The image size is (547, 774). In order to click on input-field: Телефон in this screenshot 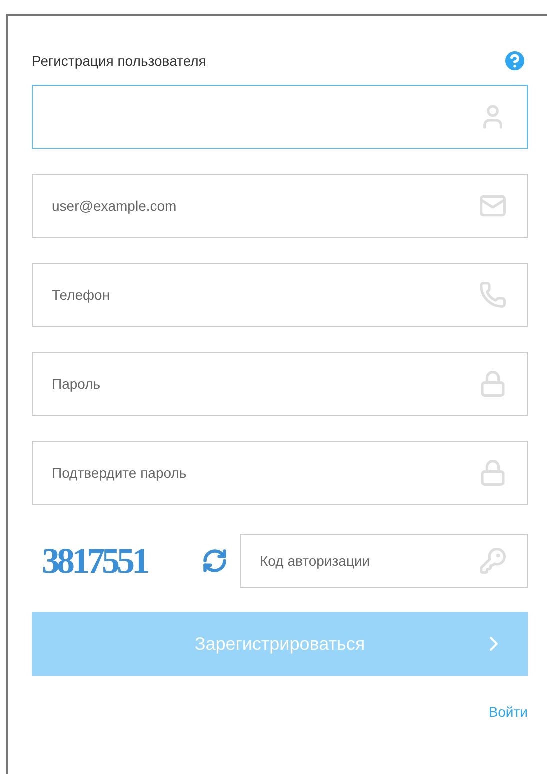, I will do `click(280, 295)`.